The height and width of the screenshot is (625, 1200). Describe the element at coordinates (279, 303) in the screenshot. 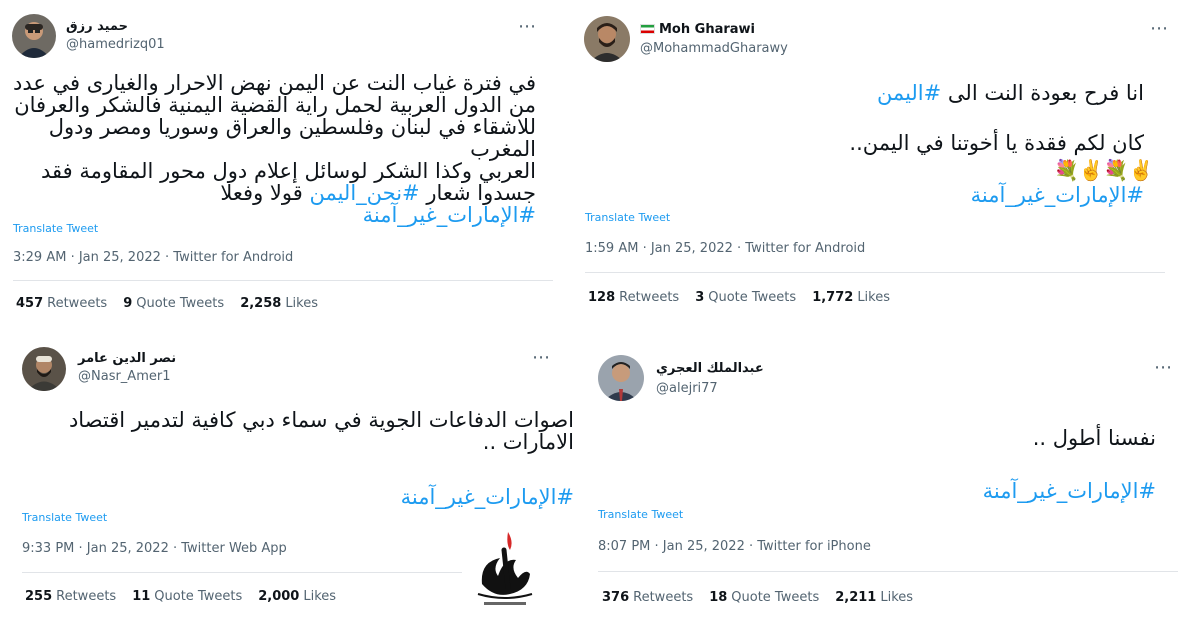

I see `likes-stat: 2,258 Likes` at that location.